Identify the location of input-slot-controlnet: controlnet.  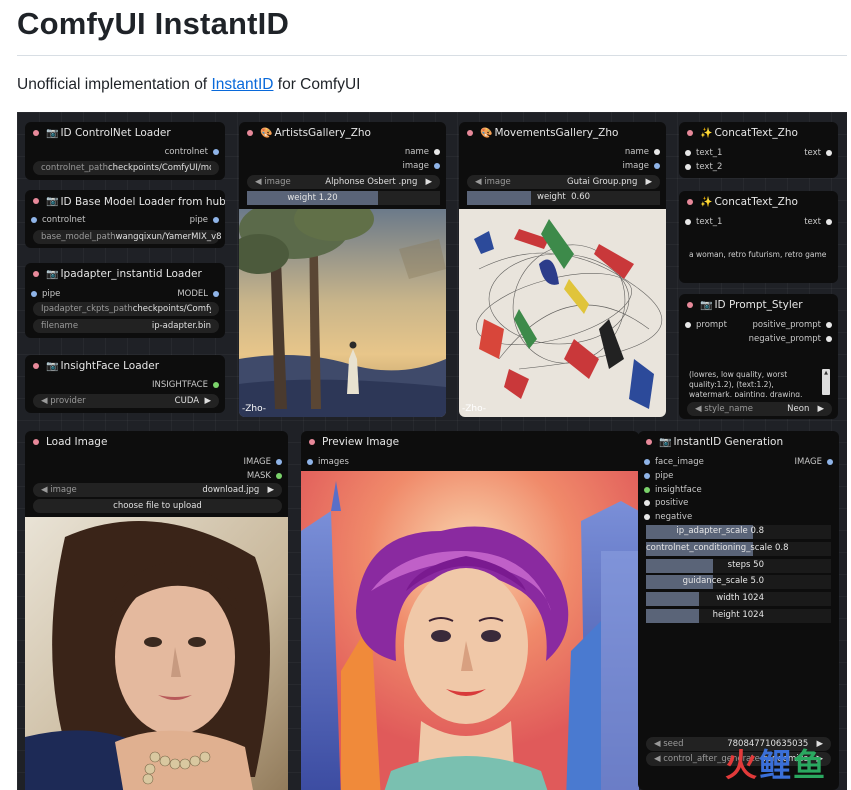
(58, 220).